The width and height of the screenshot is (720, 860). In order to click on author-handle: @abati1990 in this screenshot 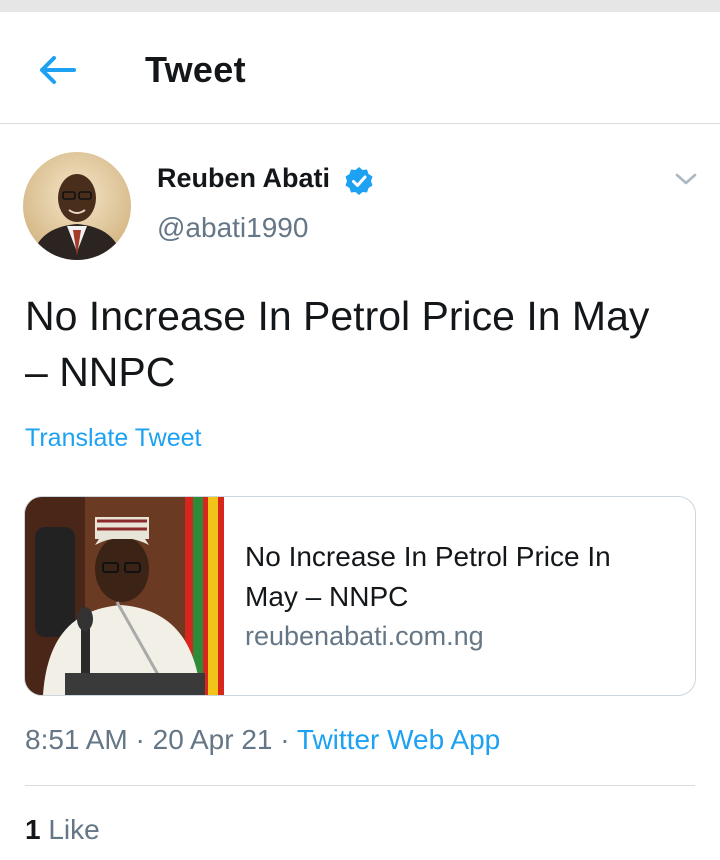, I will do `click(232, 228)`.